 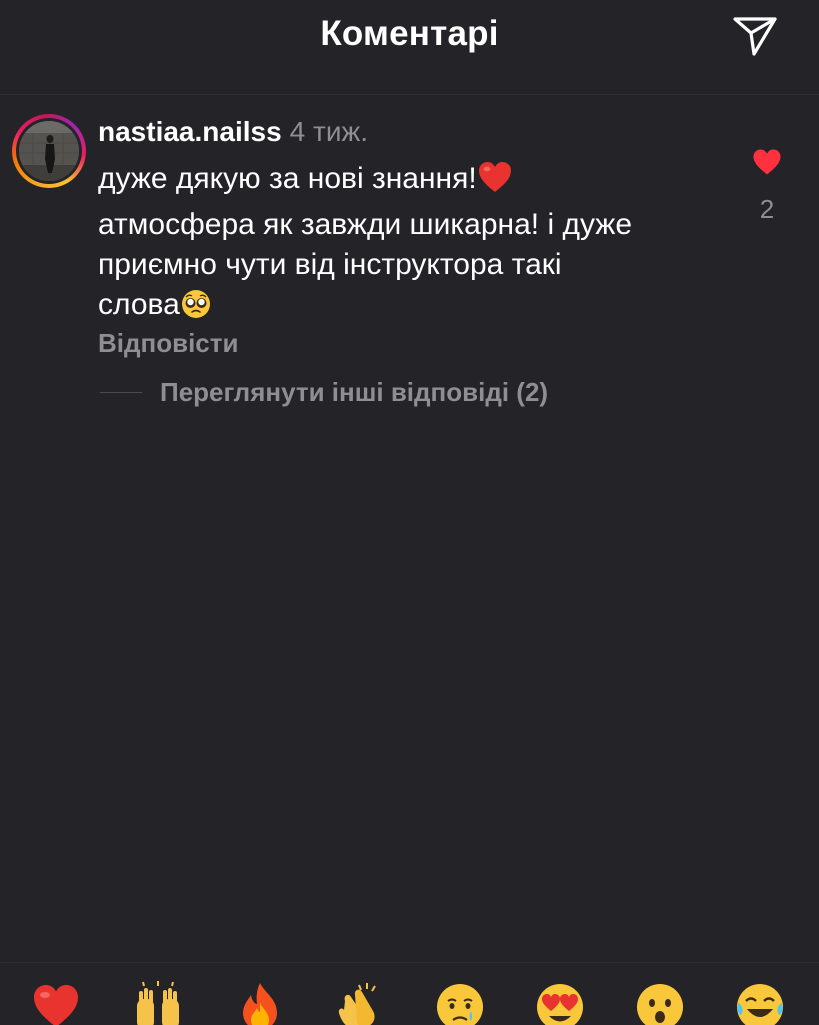 What do you see at coordinates (168, 343) in the screenshot?
I see `reply-button: Відповісти` at bounding box center [168, 343].